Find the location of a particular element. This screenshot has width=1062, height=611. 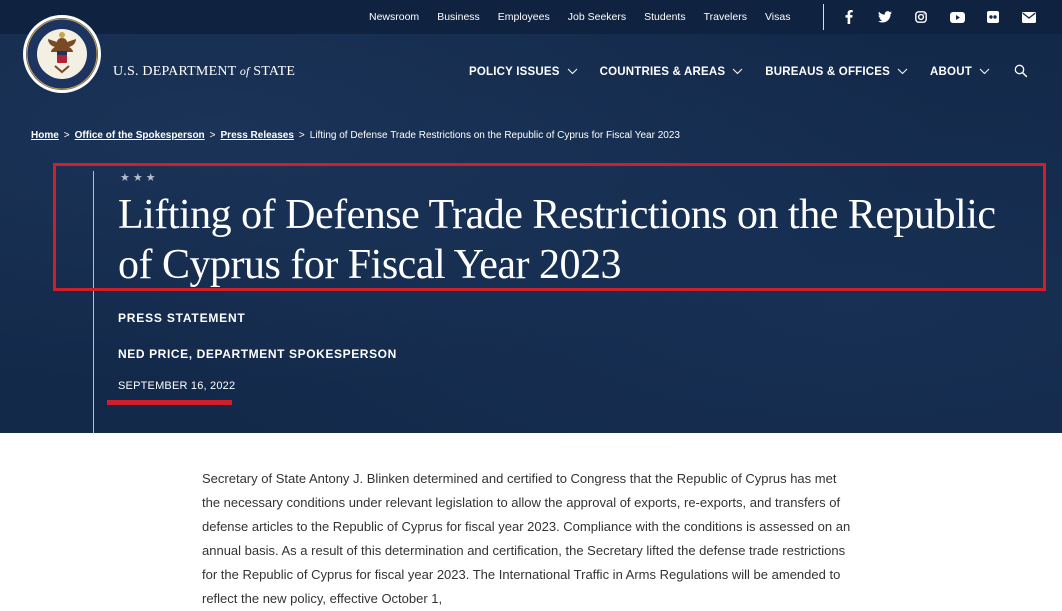

utility-link-visas: Visas is located at coordinates (778, 17).